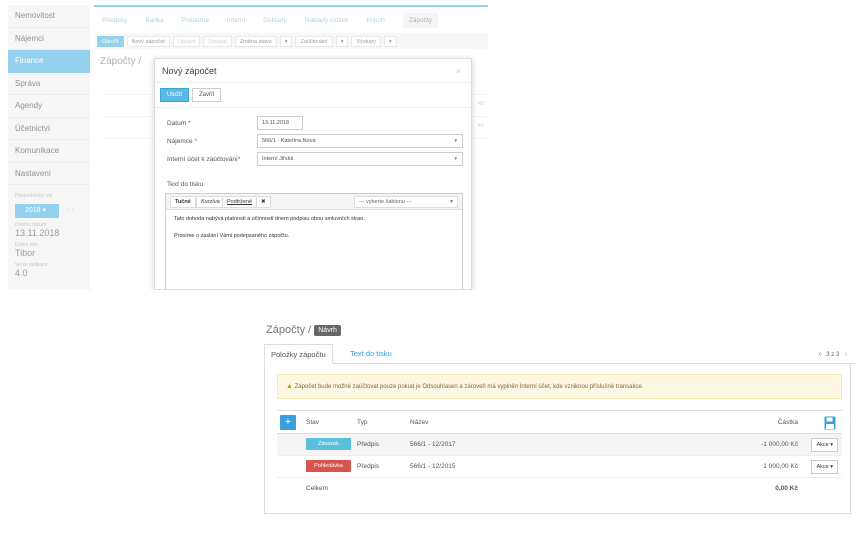 This screenshot has height=541, width=859. What do you see at coordinates (327, 330) in the screenshot?
I see `status-badge: Návrh` at bounding box center [327, 330].